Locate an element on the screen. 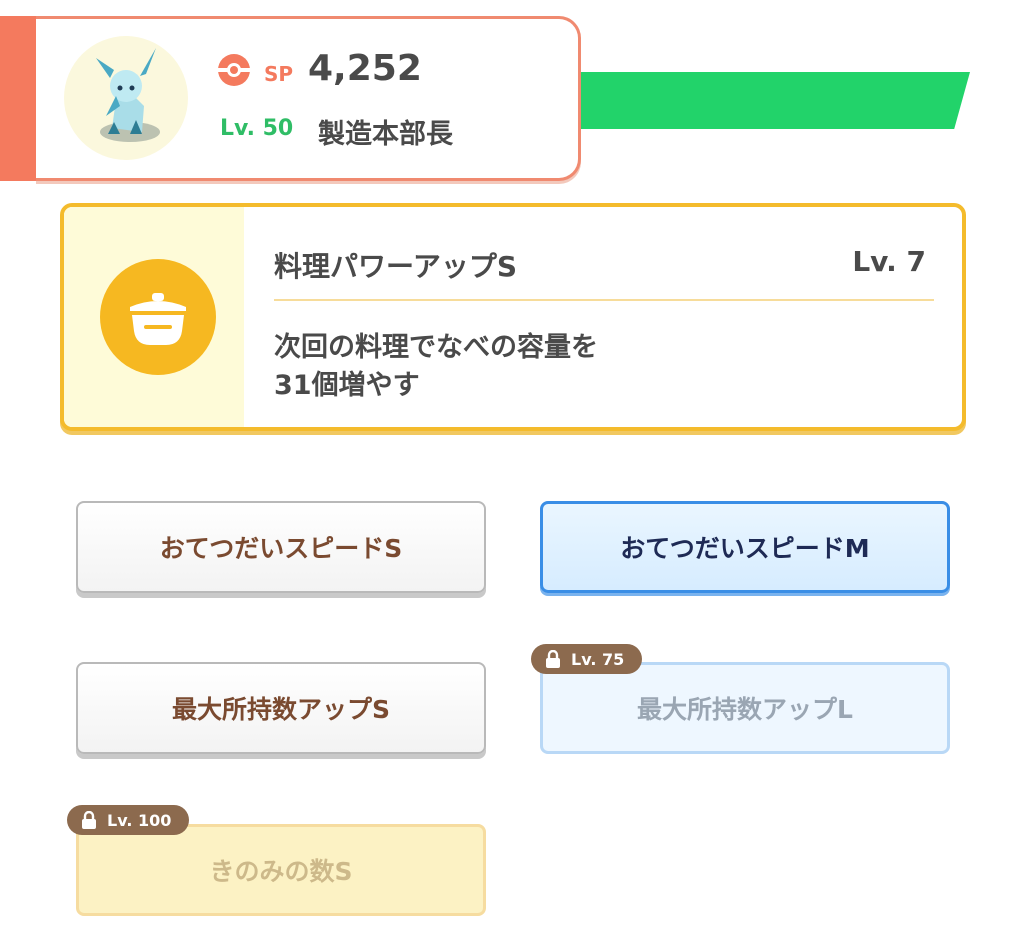 The width and height of the screenshot is (1024, 941). skill-icon-panel is located at coordinates (154, 317).